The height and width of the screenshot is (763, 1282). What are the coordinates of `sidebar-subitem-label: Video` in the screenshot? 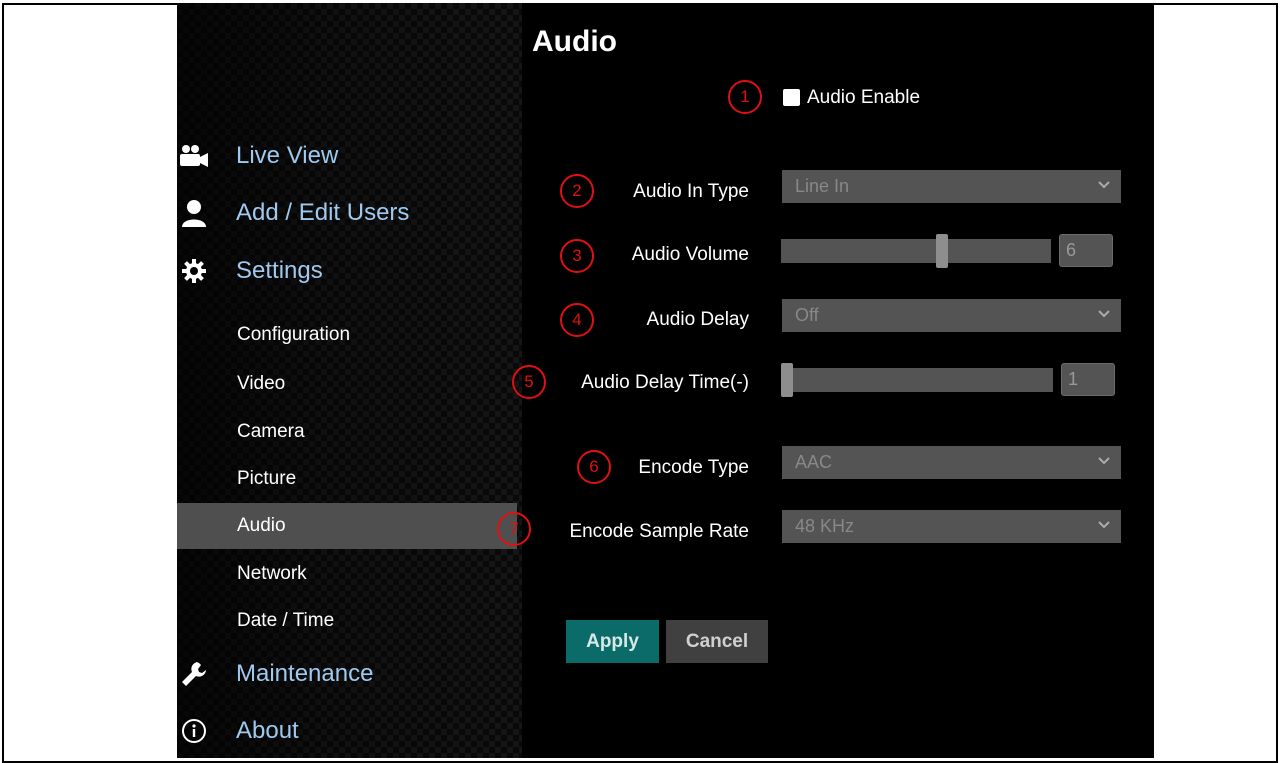 It's located at (261, 383).